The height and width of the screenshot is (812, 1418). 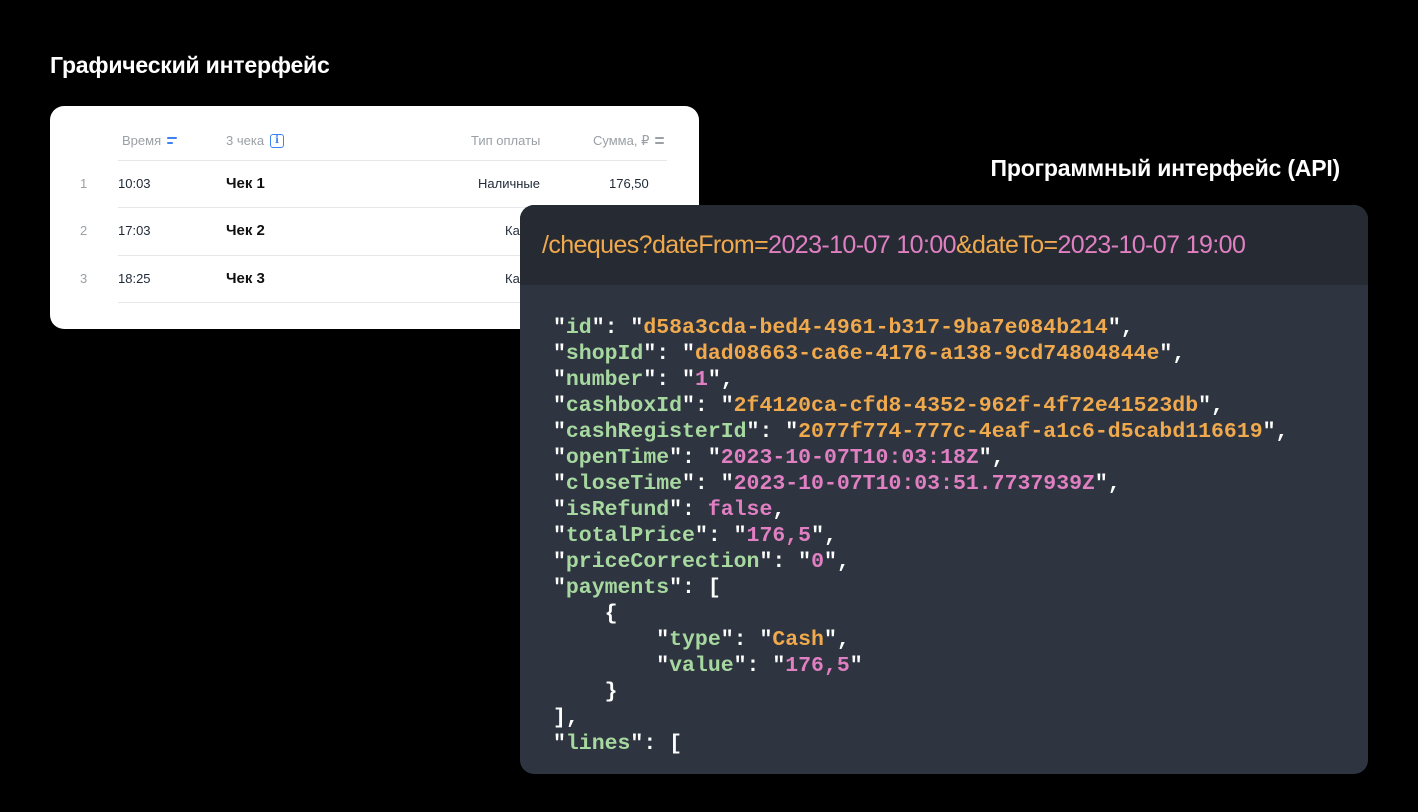 I want to click on url-value-to: 2023-10-07 19:00, so click(x=1151, y=244).